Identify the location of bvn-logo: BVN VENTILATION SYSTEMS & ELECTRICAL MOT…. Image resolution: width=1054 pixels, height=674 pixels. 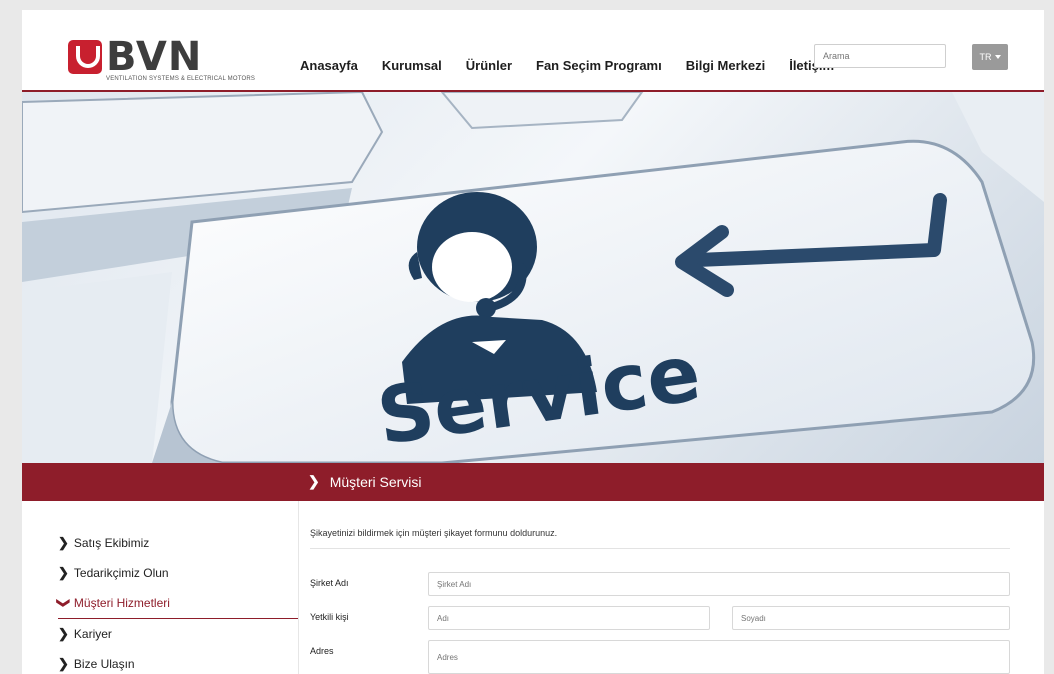
(161, 61).